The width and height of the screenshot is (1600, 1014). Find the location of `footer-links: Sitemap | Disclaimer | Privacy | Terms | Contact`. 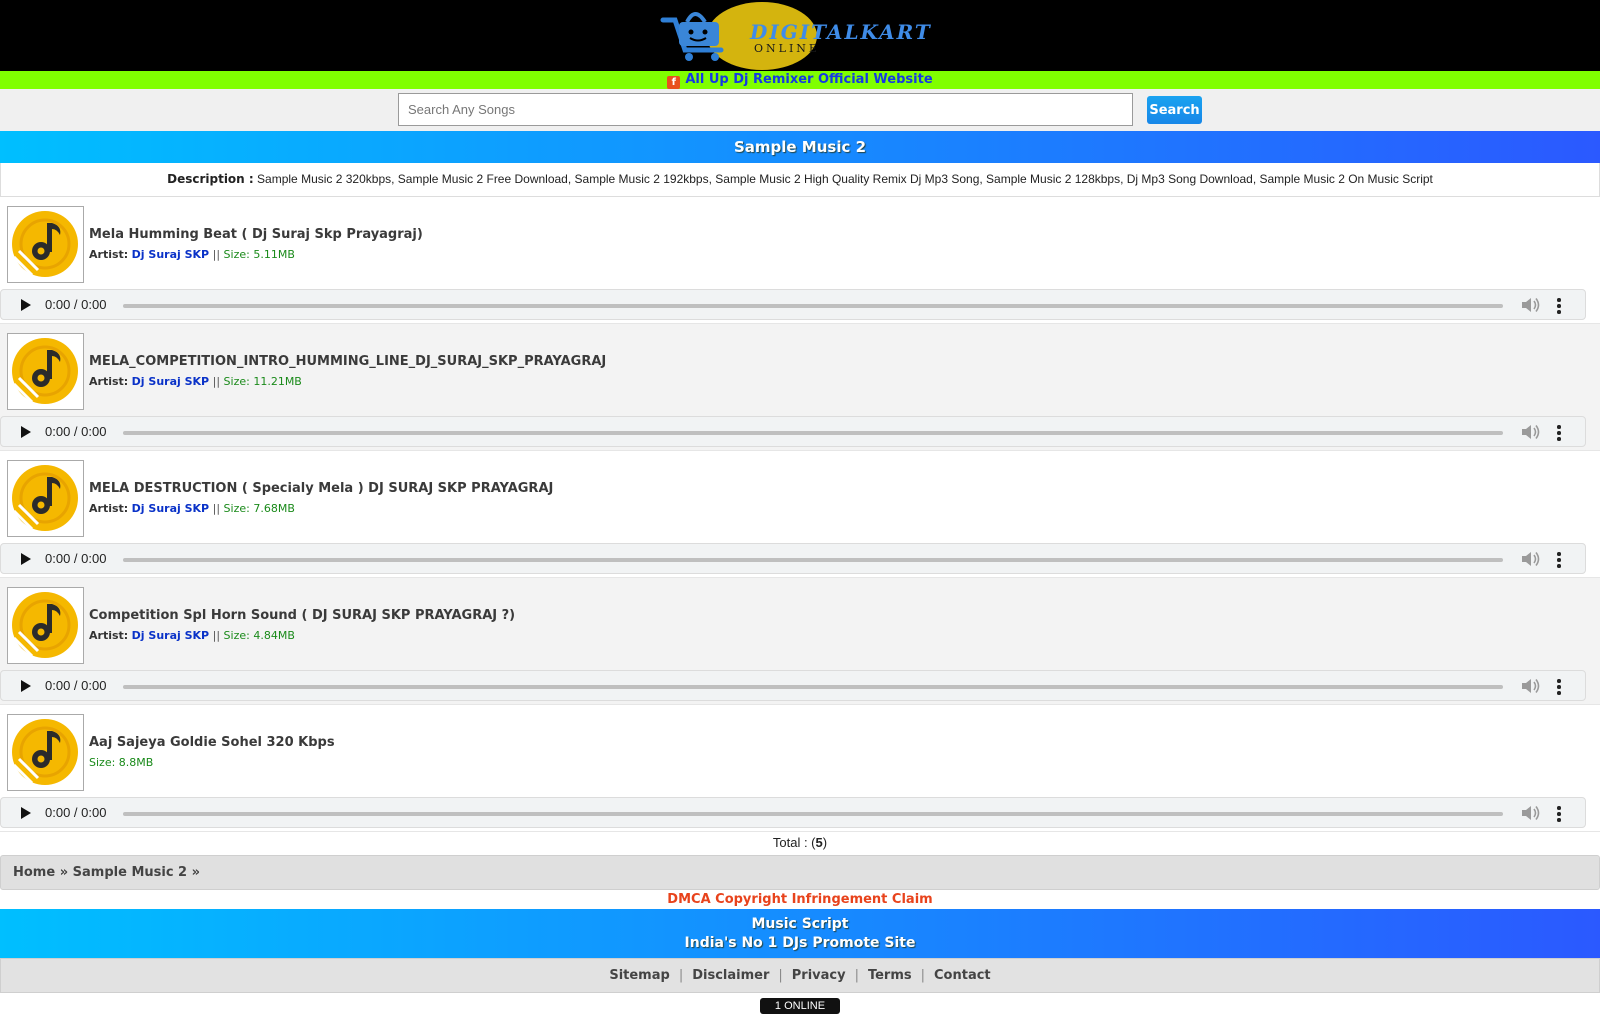

footer-links: Sitemap | Disclaimer | Privacy | Terms | Contact is located at coordinates (800, 975).